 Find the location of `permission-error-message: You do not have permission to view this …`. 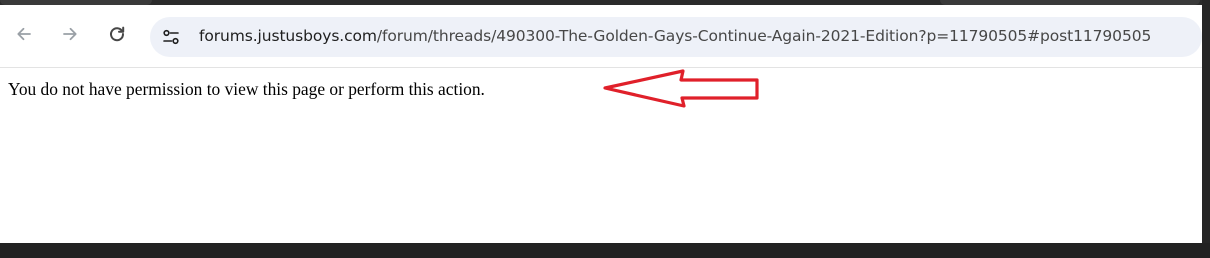

permission-error-message: You do not have permission to view this … is located at coordinates (246, 89).